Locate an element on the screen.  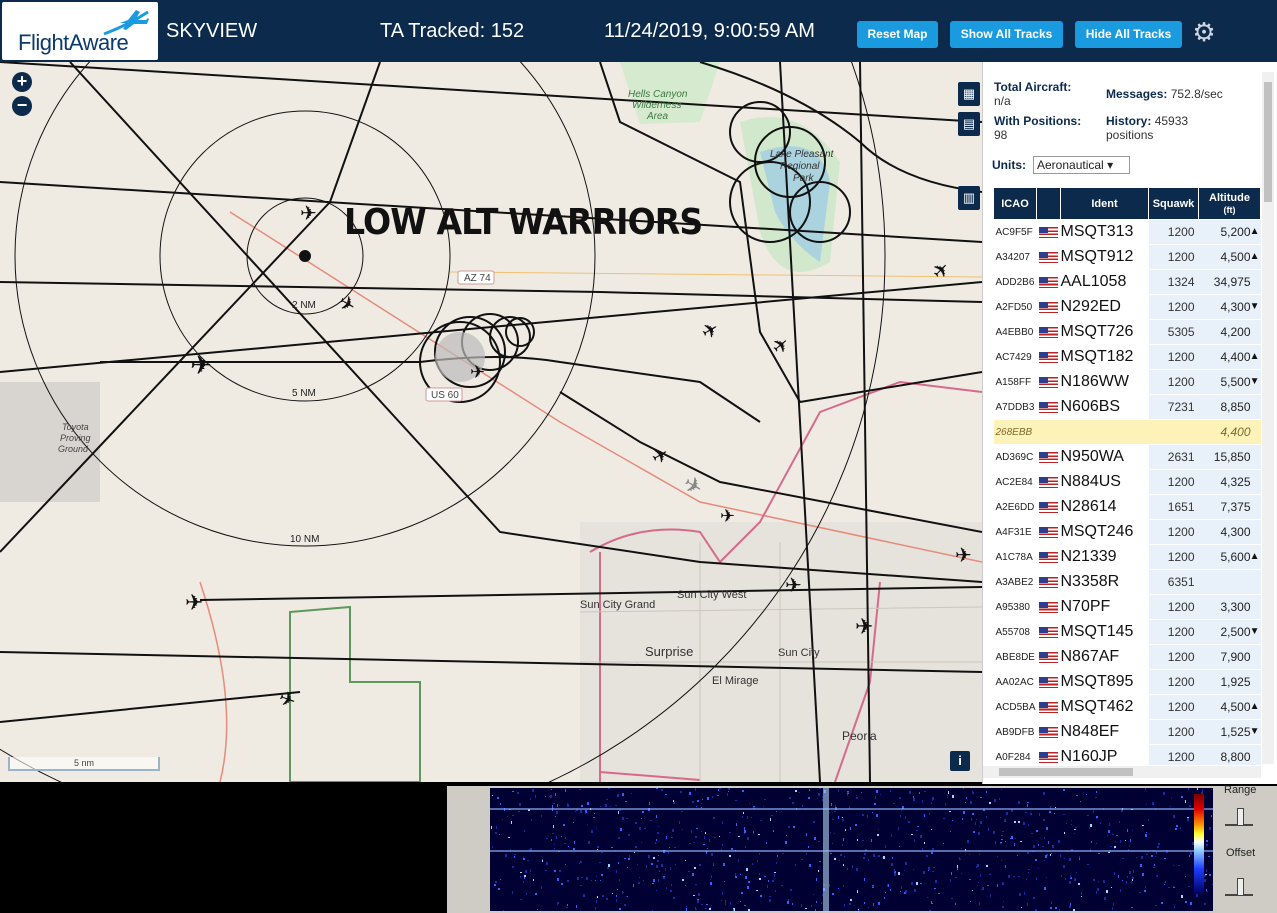
col-icao: ICAO is located at coordinates (1015, 203).